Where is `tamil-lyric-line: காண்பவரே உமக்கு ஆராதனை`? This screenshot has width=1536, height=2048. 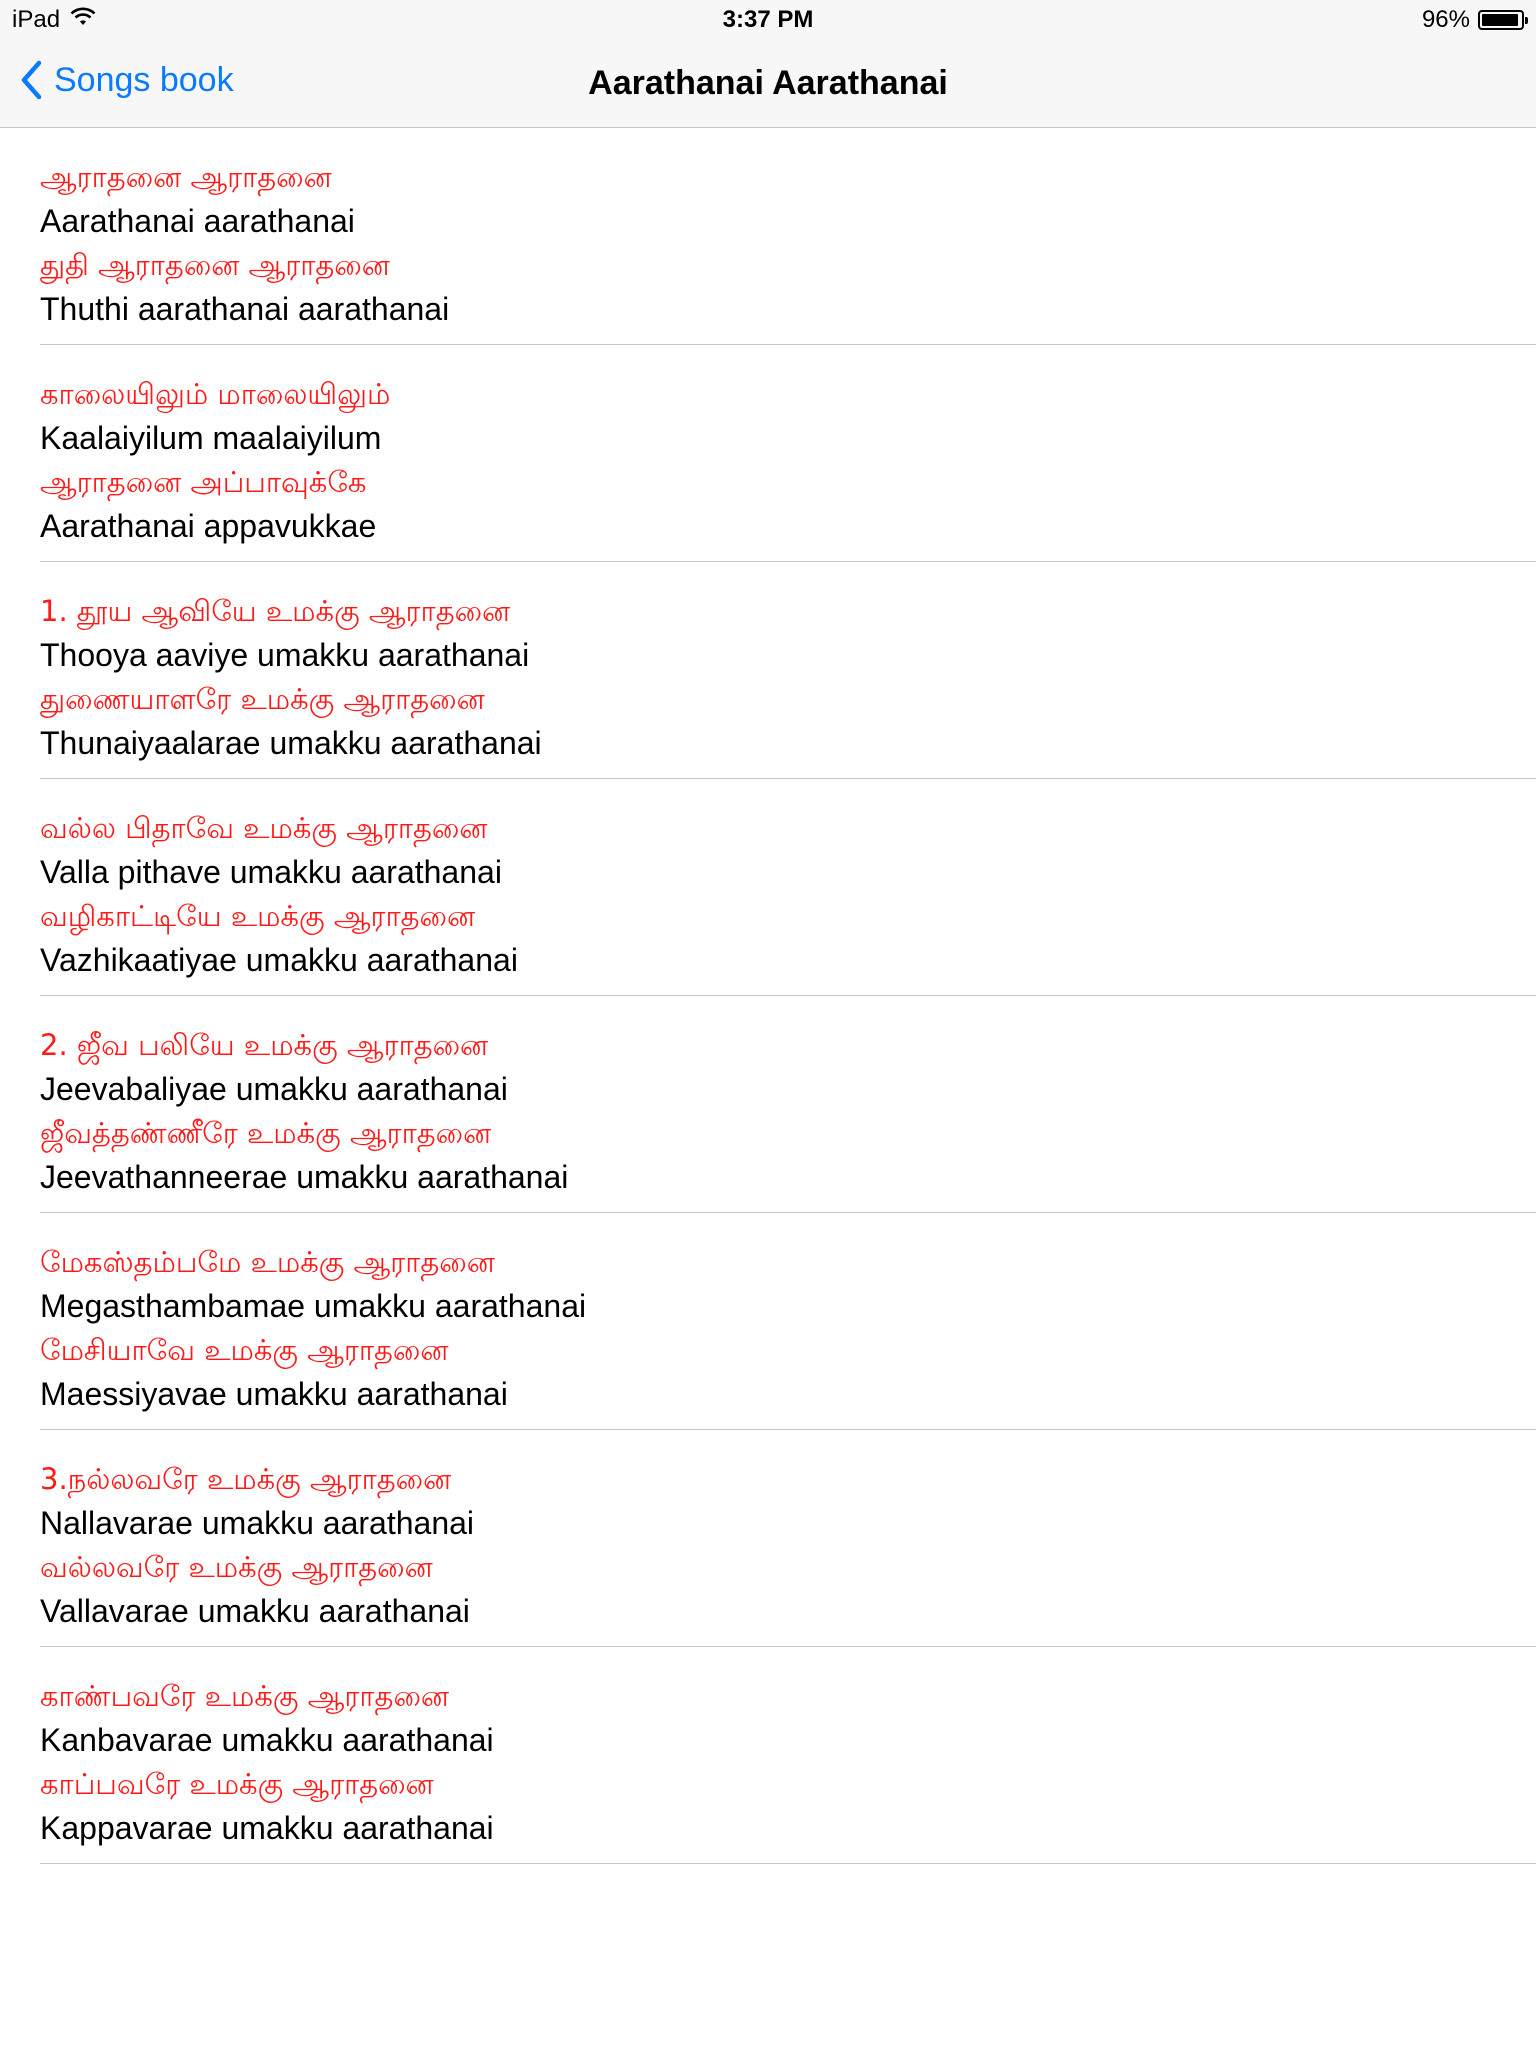
tamil-lyric-line: காண்பவரே உமக்கு ஆராதனை is located at coordinates (245, 1696).